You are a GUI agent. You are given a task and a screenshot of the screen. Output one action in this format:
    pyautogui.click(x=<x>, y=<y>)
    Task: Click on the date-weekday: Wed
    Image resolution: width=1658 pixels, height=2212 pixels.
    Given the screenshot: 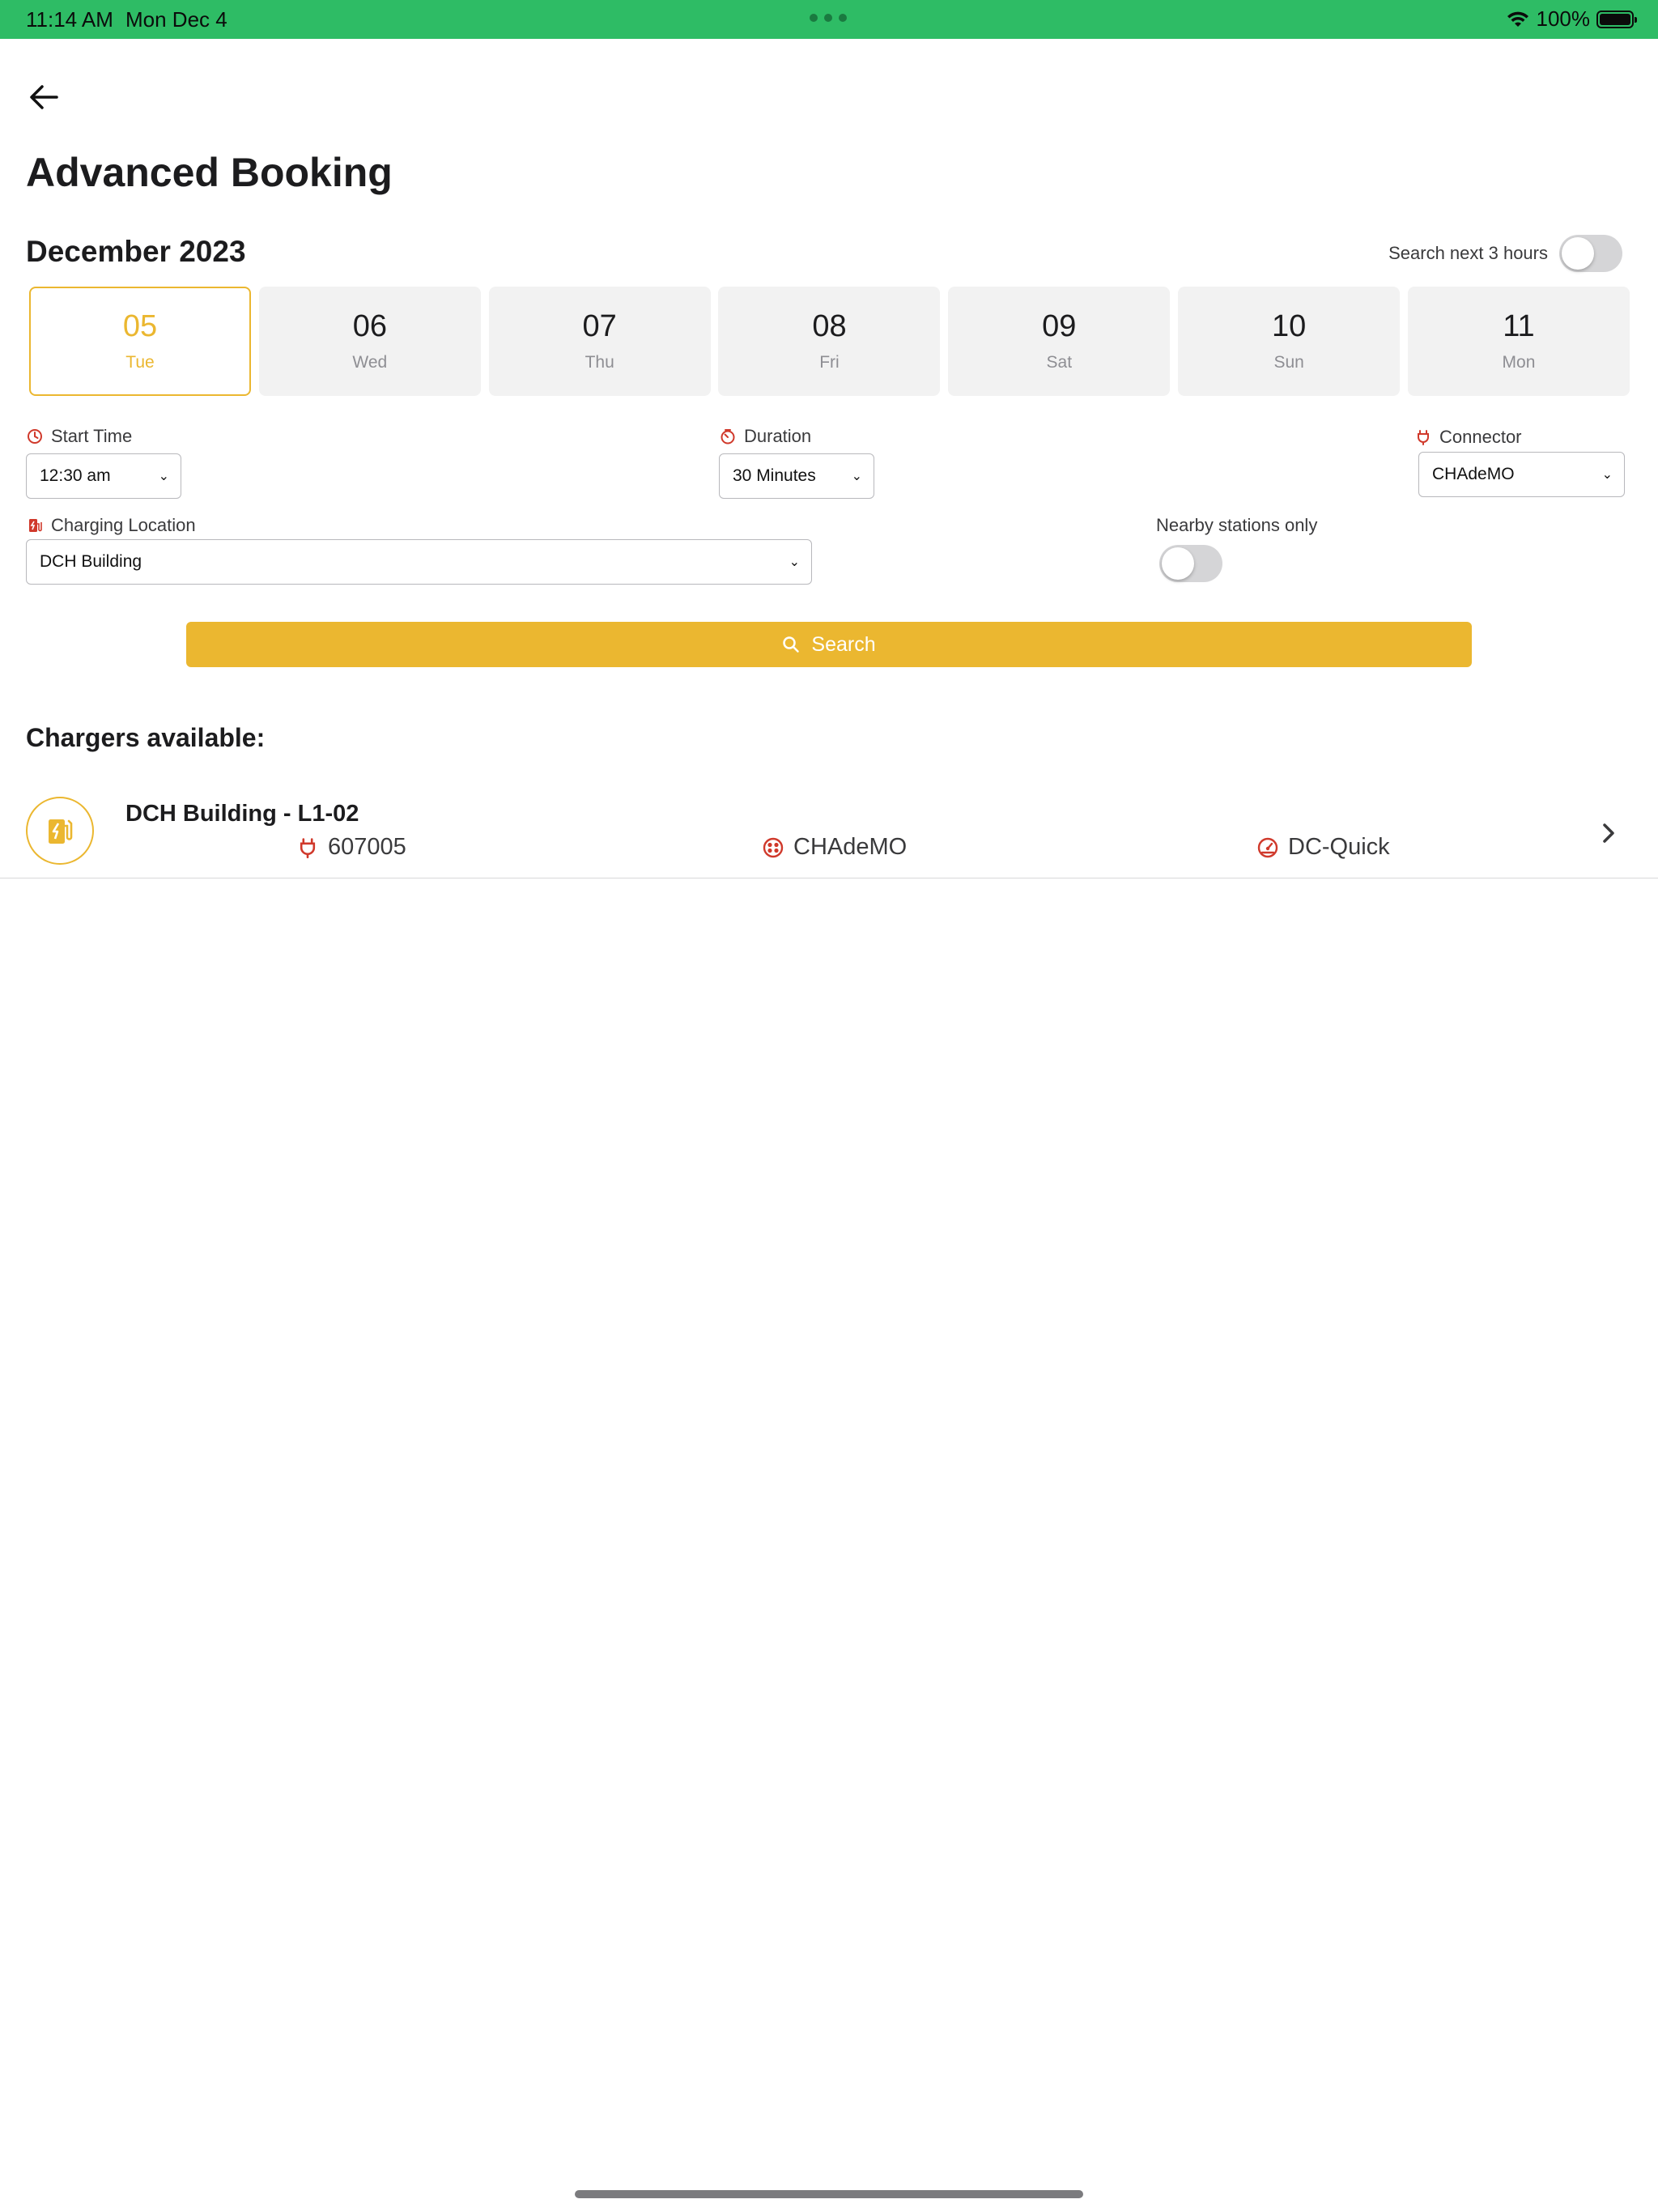 What is the action you would take?
    pyautogui.click(x=370, y=362)
    